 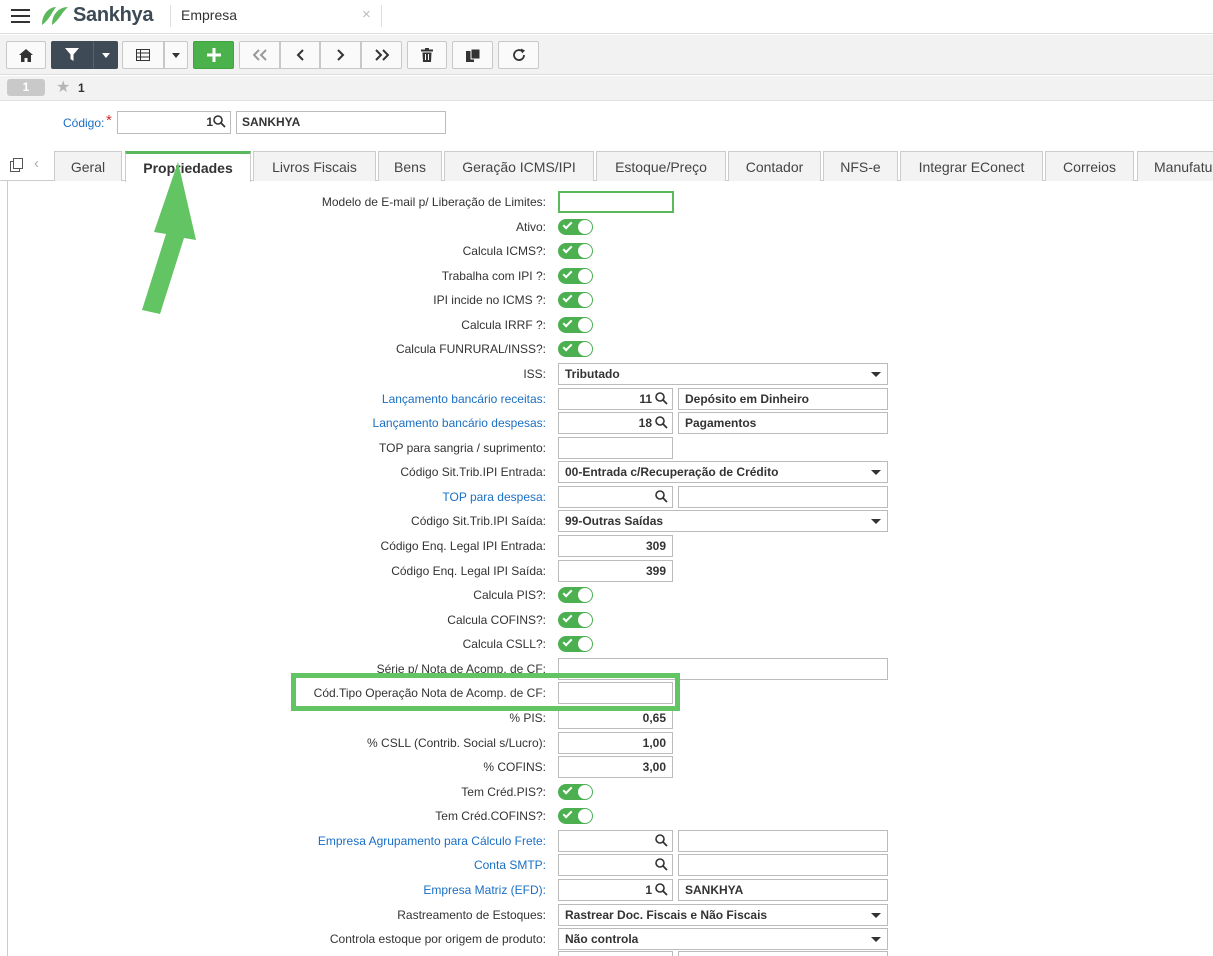 I want to click on tab-gera-o-icms-ipi: Geração ICMS/IPI, so click(x=519, y=166).